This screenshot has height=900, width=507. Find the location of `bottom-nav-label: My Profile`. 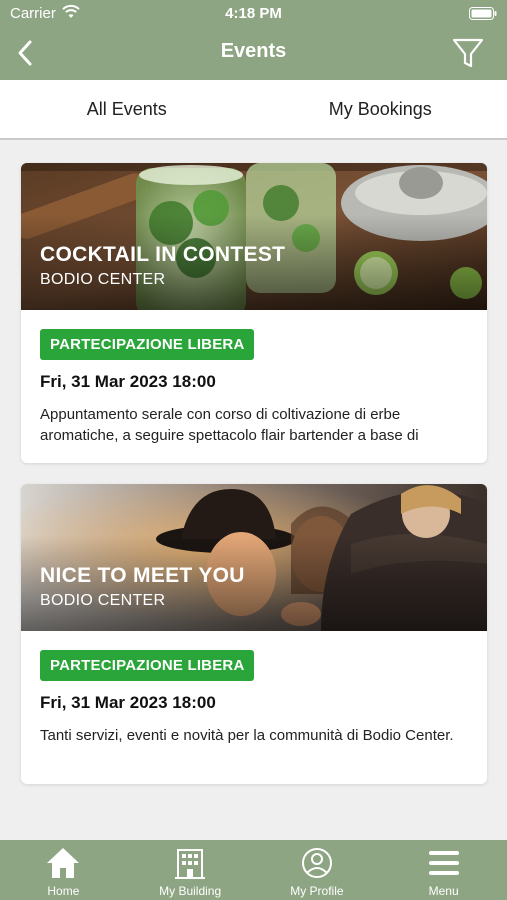

bottom-nav-label: My Profile is located at coordinates (317, 891).